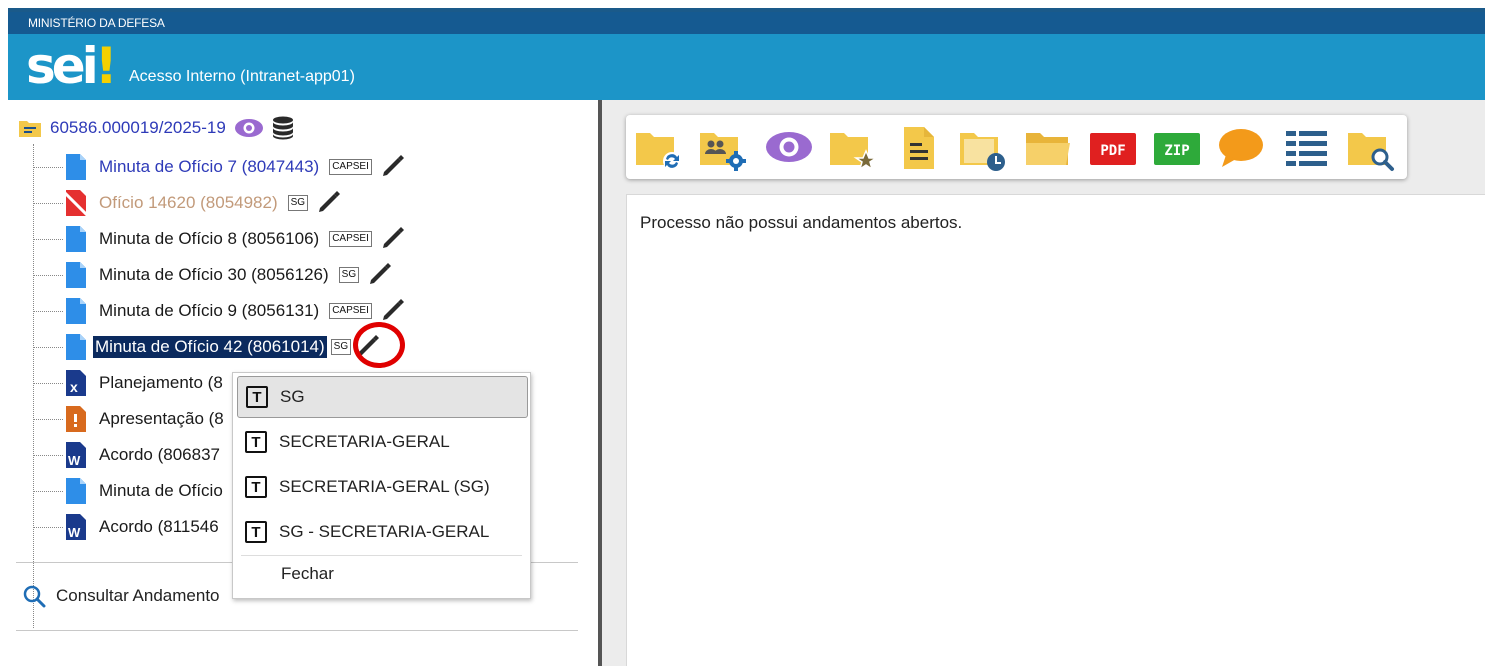  Describe the element at coordinates (209, 239) in the screenshot. I see `document-link: Minuta de Ofício 8 (8056106)` at that location.